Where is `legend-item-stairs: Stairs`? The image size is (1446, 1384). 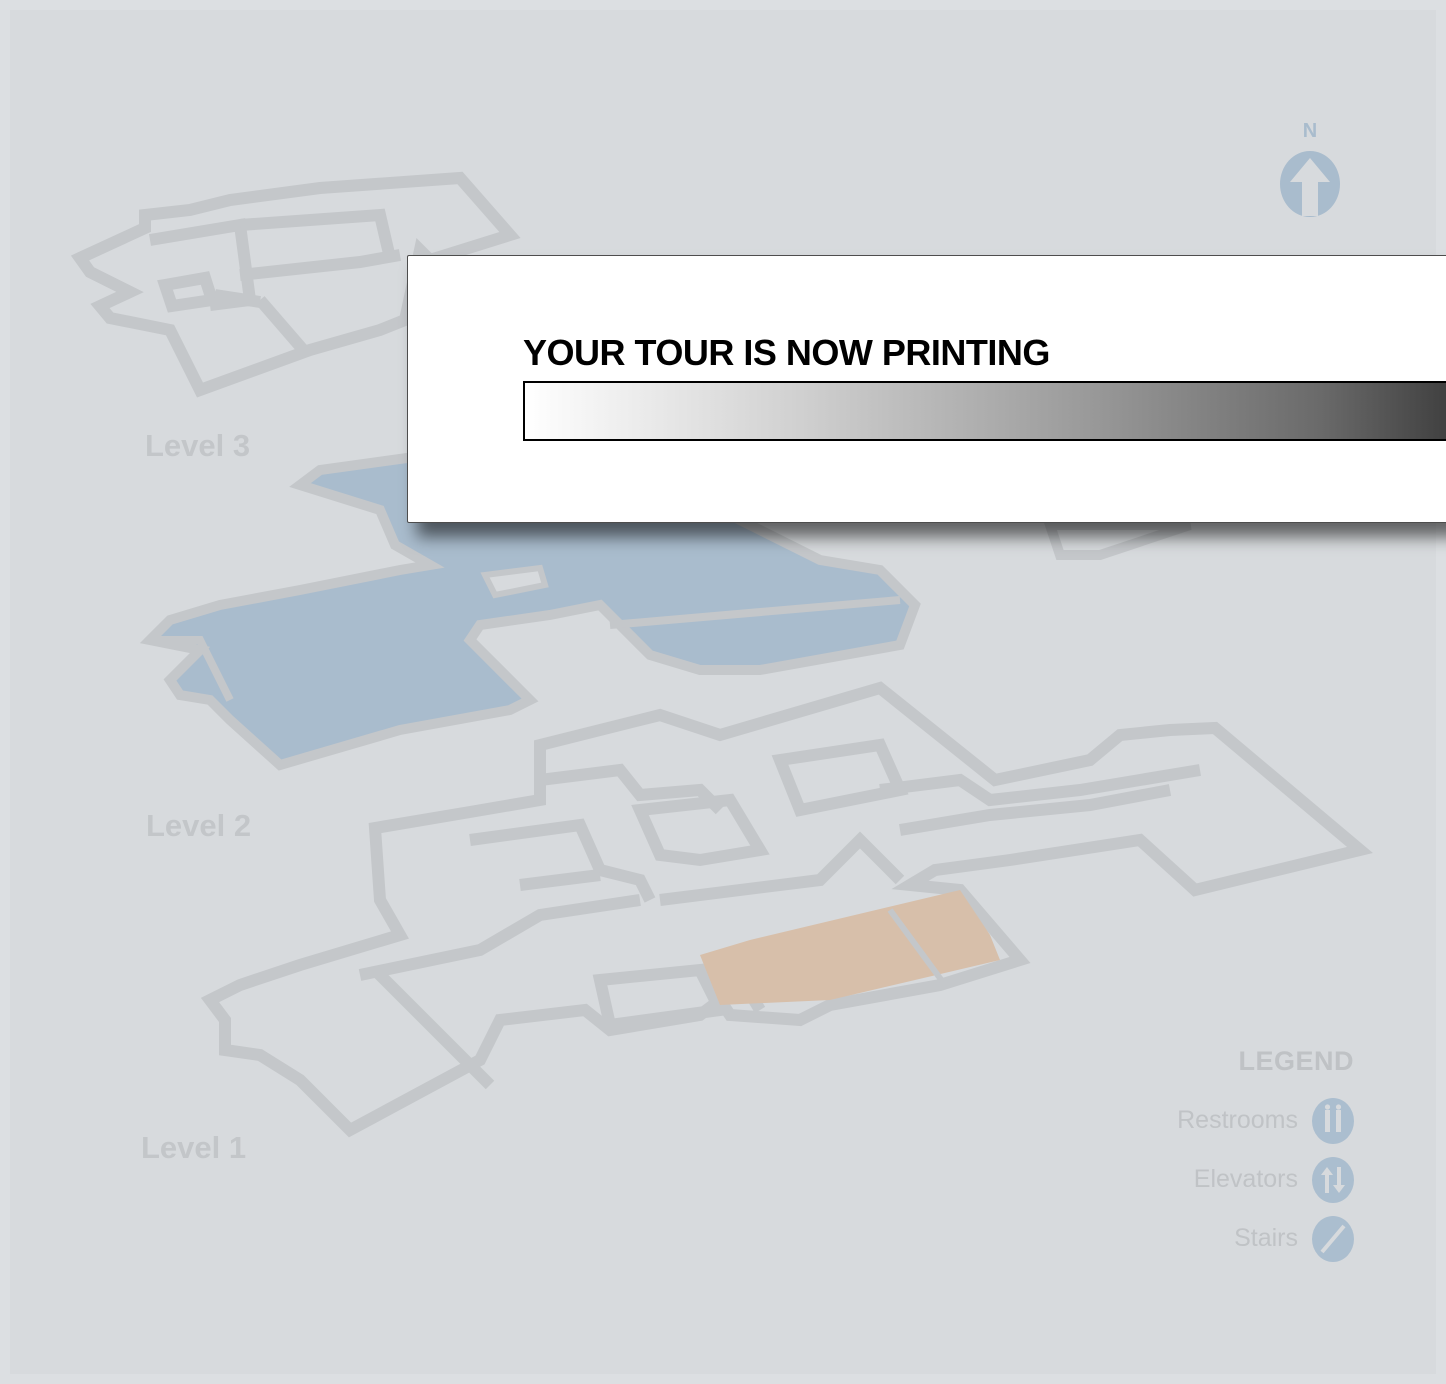 legend-item-stairs: Stairs is located at coordinates (1265, 1238).